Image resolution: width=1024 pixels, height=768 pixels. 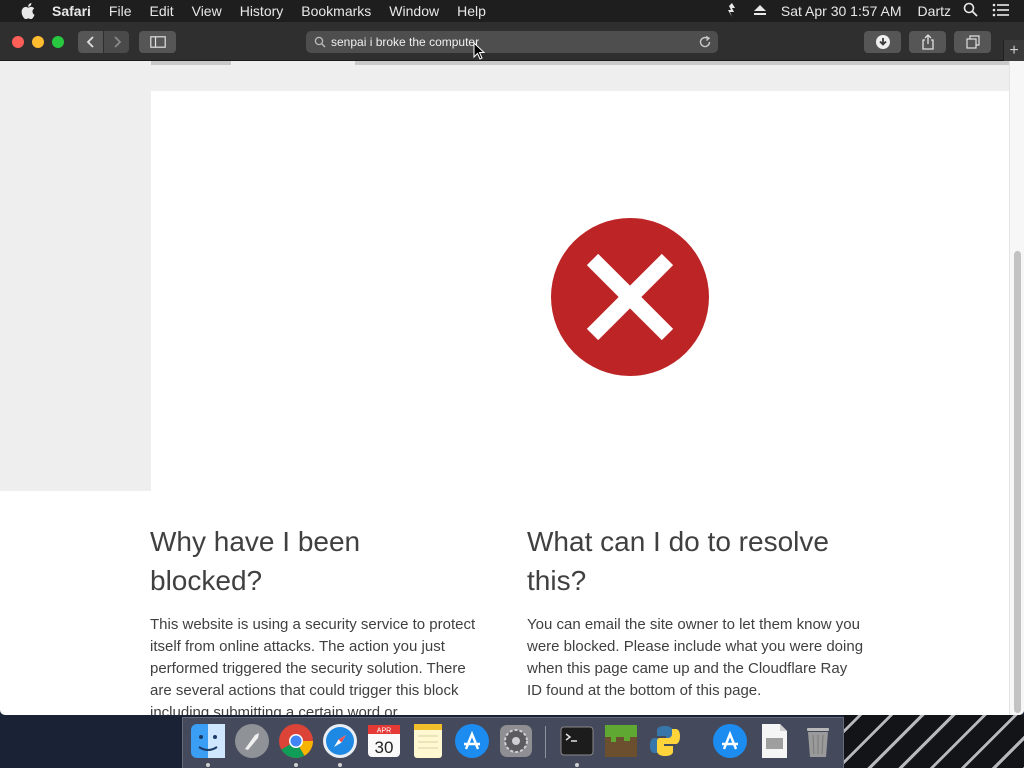 I want to click on dock: APR 30, so click(x=513, y=742).